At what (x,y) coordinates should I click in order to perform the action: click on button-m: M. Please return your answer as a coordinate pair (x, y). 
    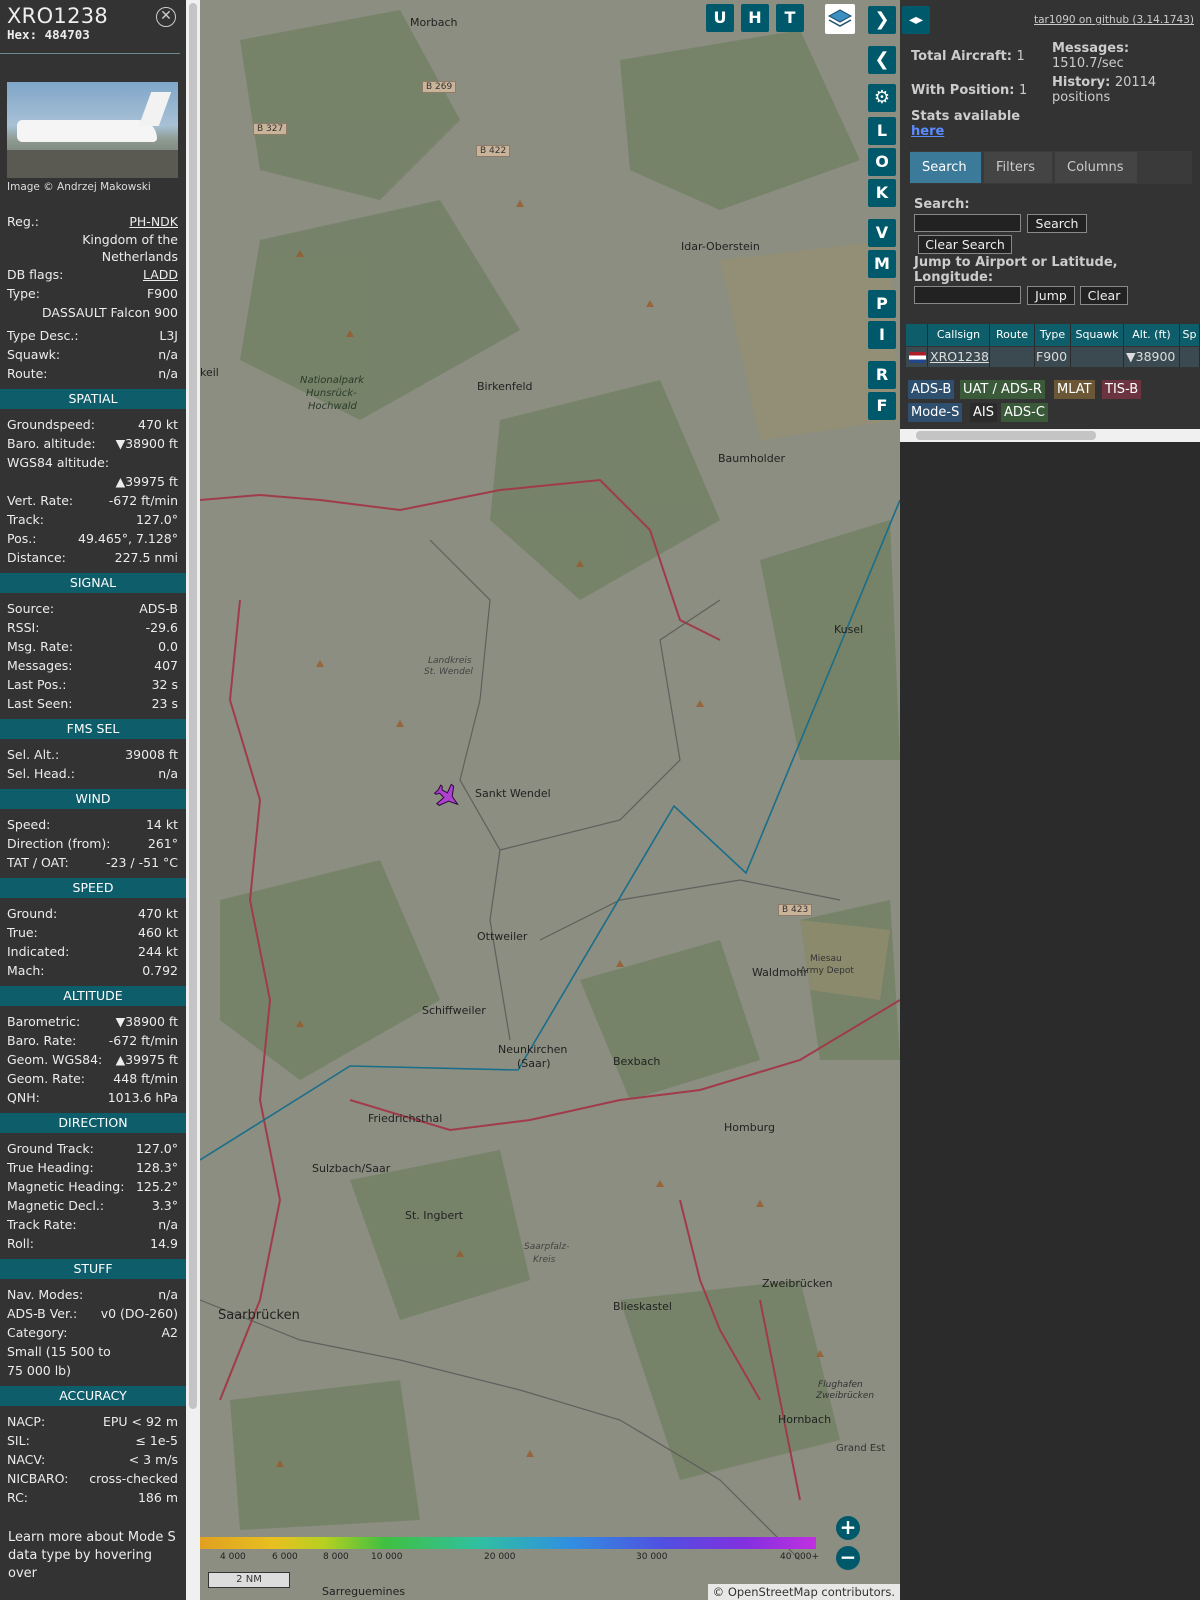
    Looking at the image, I should click on (882, 264).